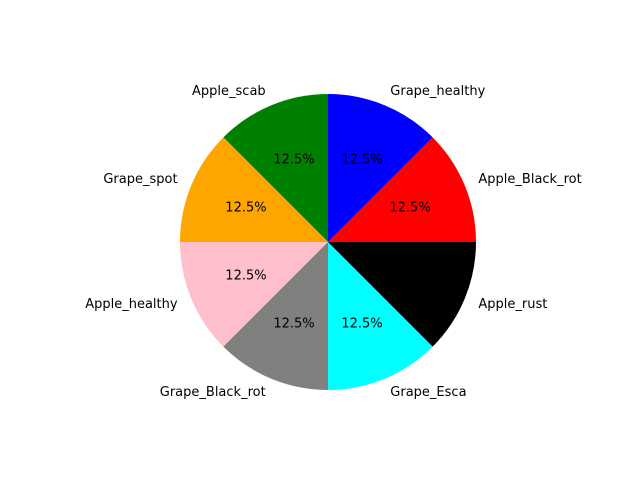 The height and width of the screenshot is (480, 640). Describe the element at coordinates (437, 91) in the screenshot. I see `slice-label-grape-healthy: Grape_healthy` at that location.